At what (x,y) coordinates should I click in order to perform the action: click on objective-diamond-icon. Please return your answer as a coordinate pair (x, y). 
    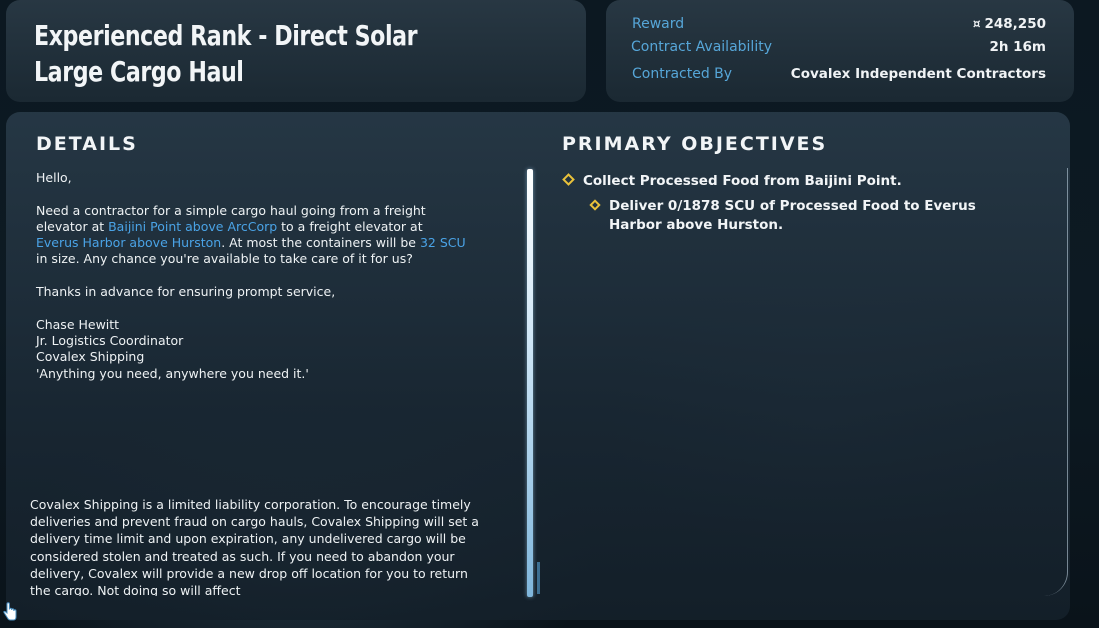
    Looking at the image, I should click on (568, 179).